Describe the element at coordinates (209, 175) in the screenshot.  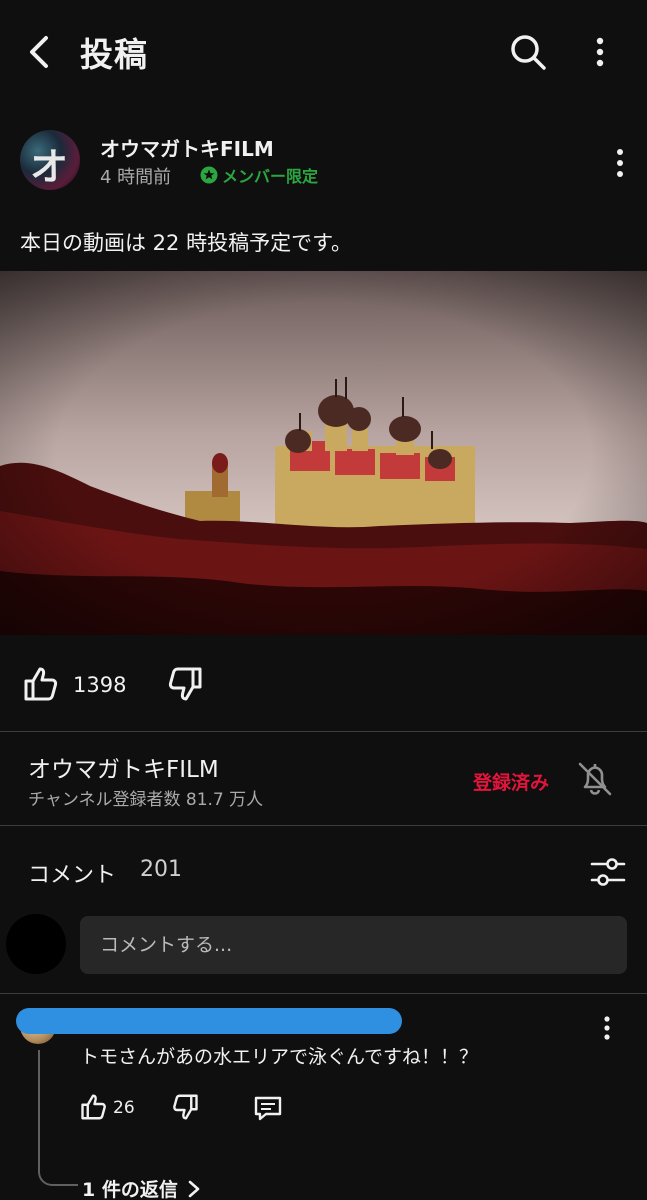
I see `member-star-icon` at that location.